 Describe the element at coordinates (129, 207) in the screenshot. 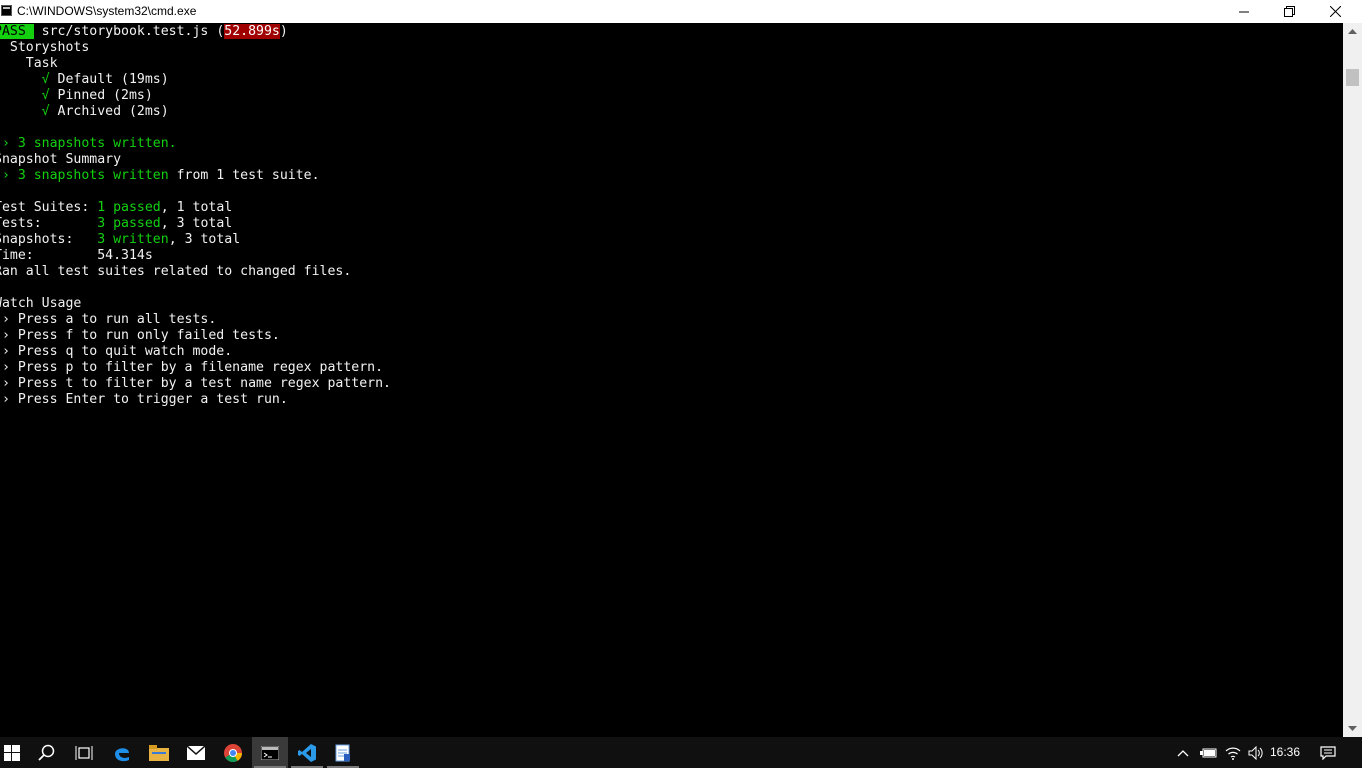

I see `console-text-segment: 1 passed` at that location.